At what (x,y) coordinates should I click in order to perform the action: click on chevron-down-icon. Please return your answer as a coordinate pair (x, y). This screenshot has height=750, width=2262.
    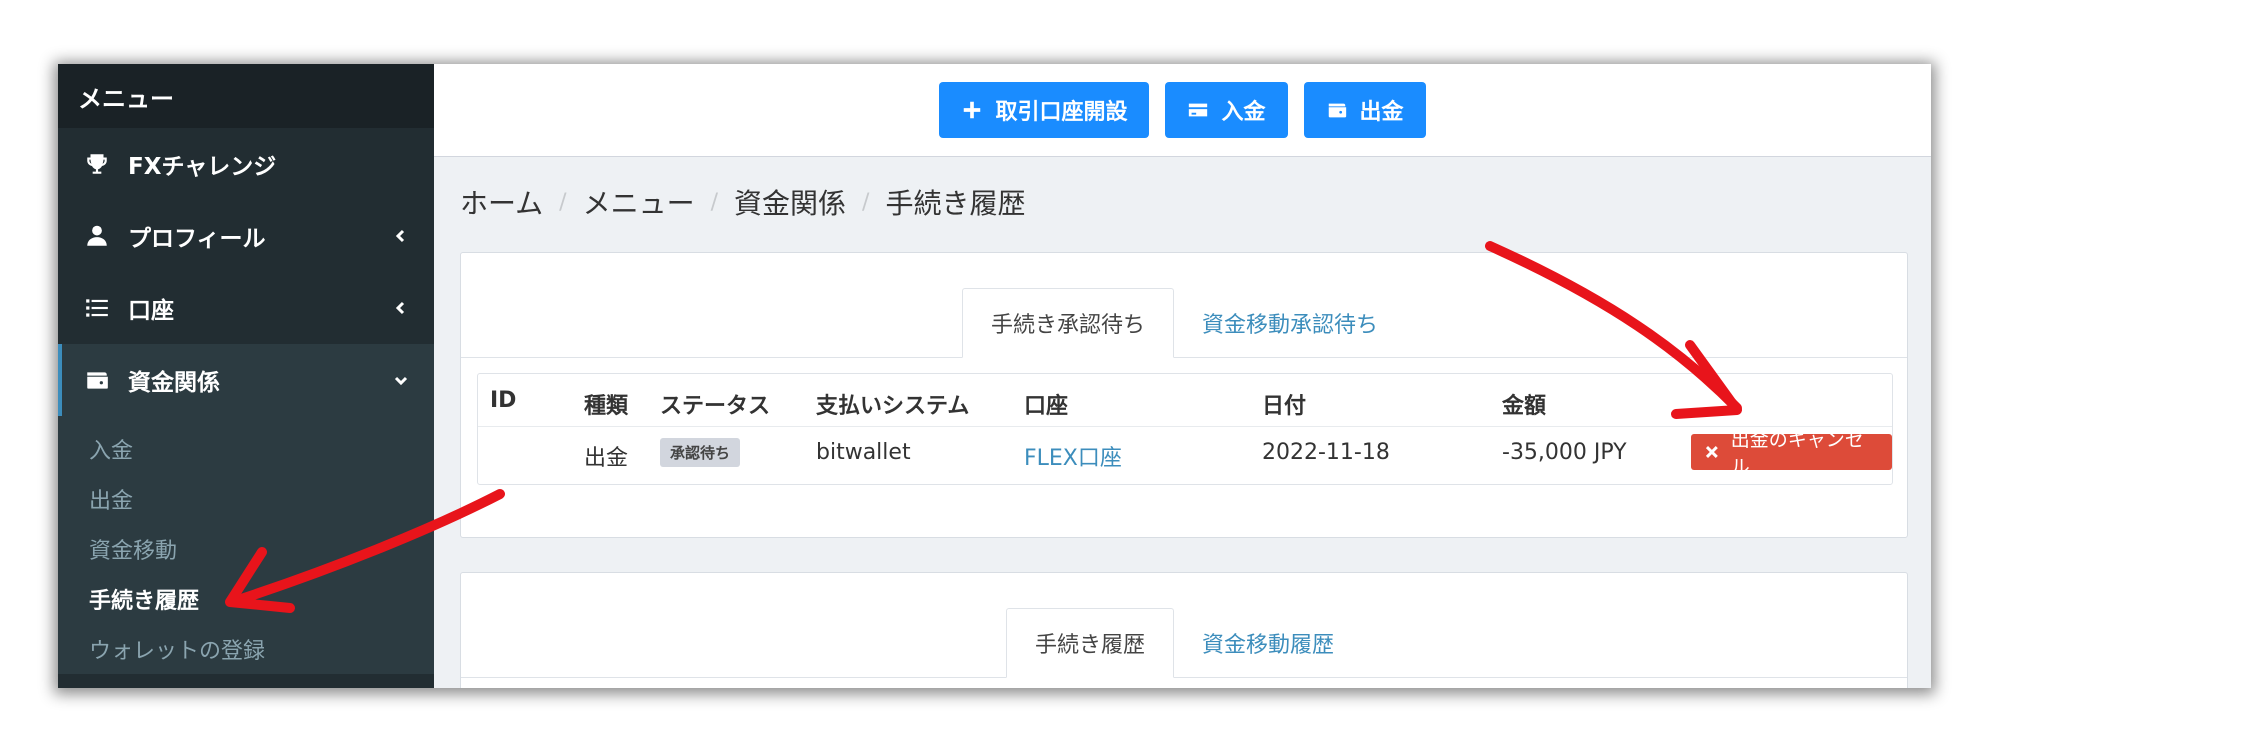
    Looking at the image, I should click on (401, 380).